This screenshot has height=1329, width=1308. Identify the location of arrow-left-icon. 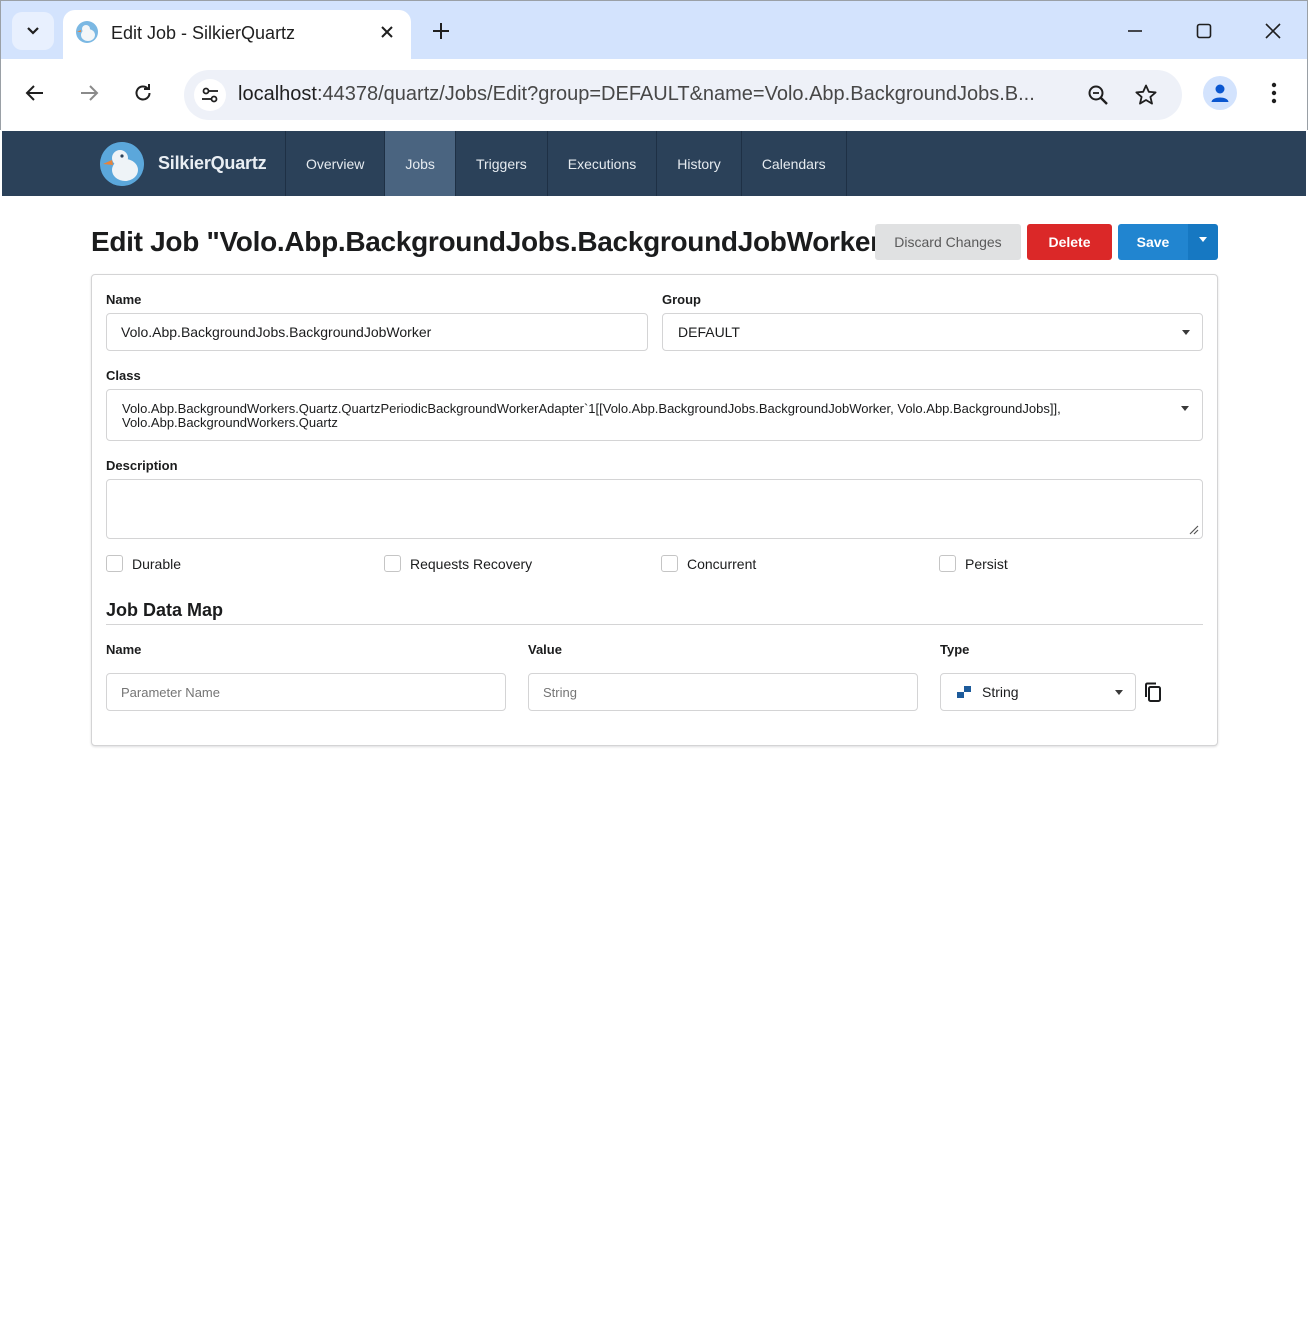
(34, 93).